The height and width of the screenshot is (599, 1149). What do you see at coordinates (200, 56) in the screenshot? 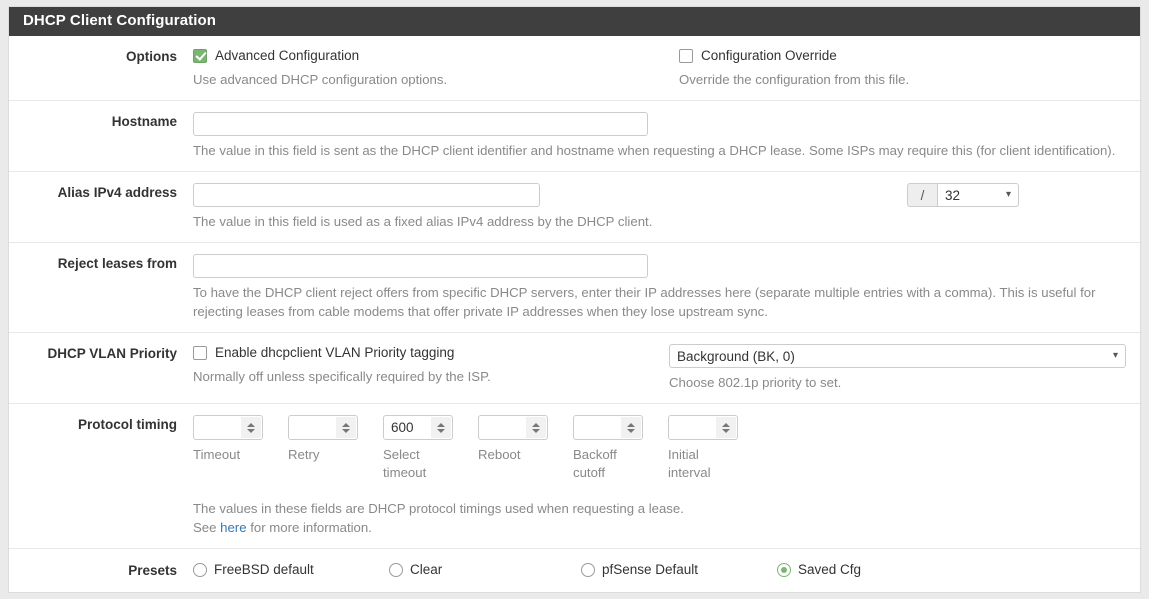
I see `checkbox-icon-checked` at bounding box center [200, 56].